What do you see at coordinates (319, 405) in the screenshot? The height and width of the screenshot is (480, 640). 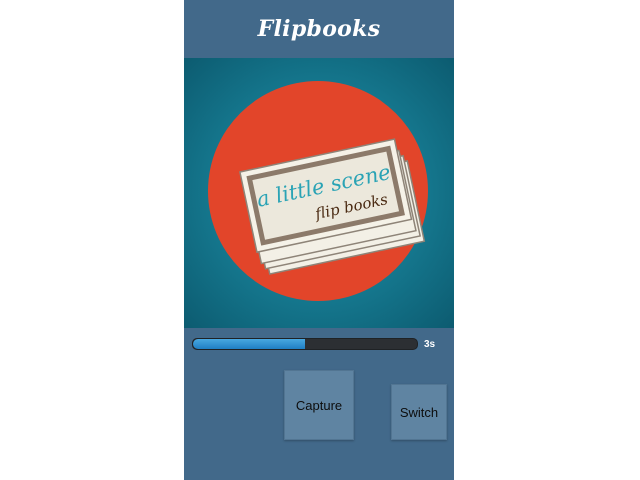 I see `capture-button: Capture` at bounding box center [319, 405].